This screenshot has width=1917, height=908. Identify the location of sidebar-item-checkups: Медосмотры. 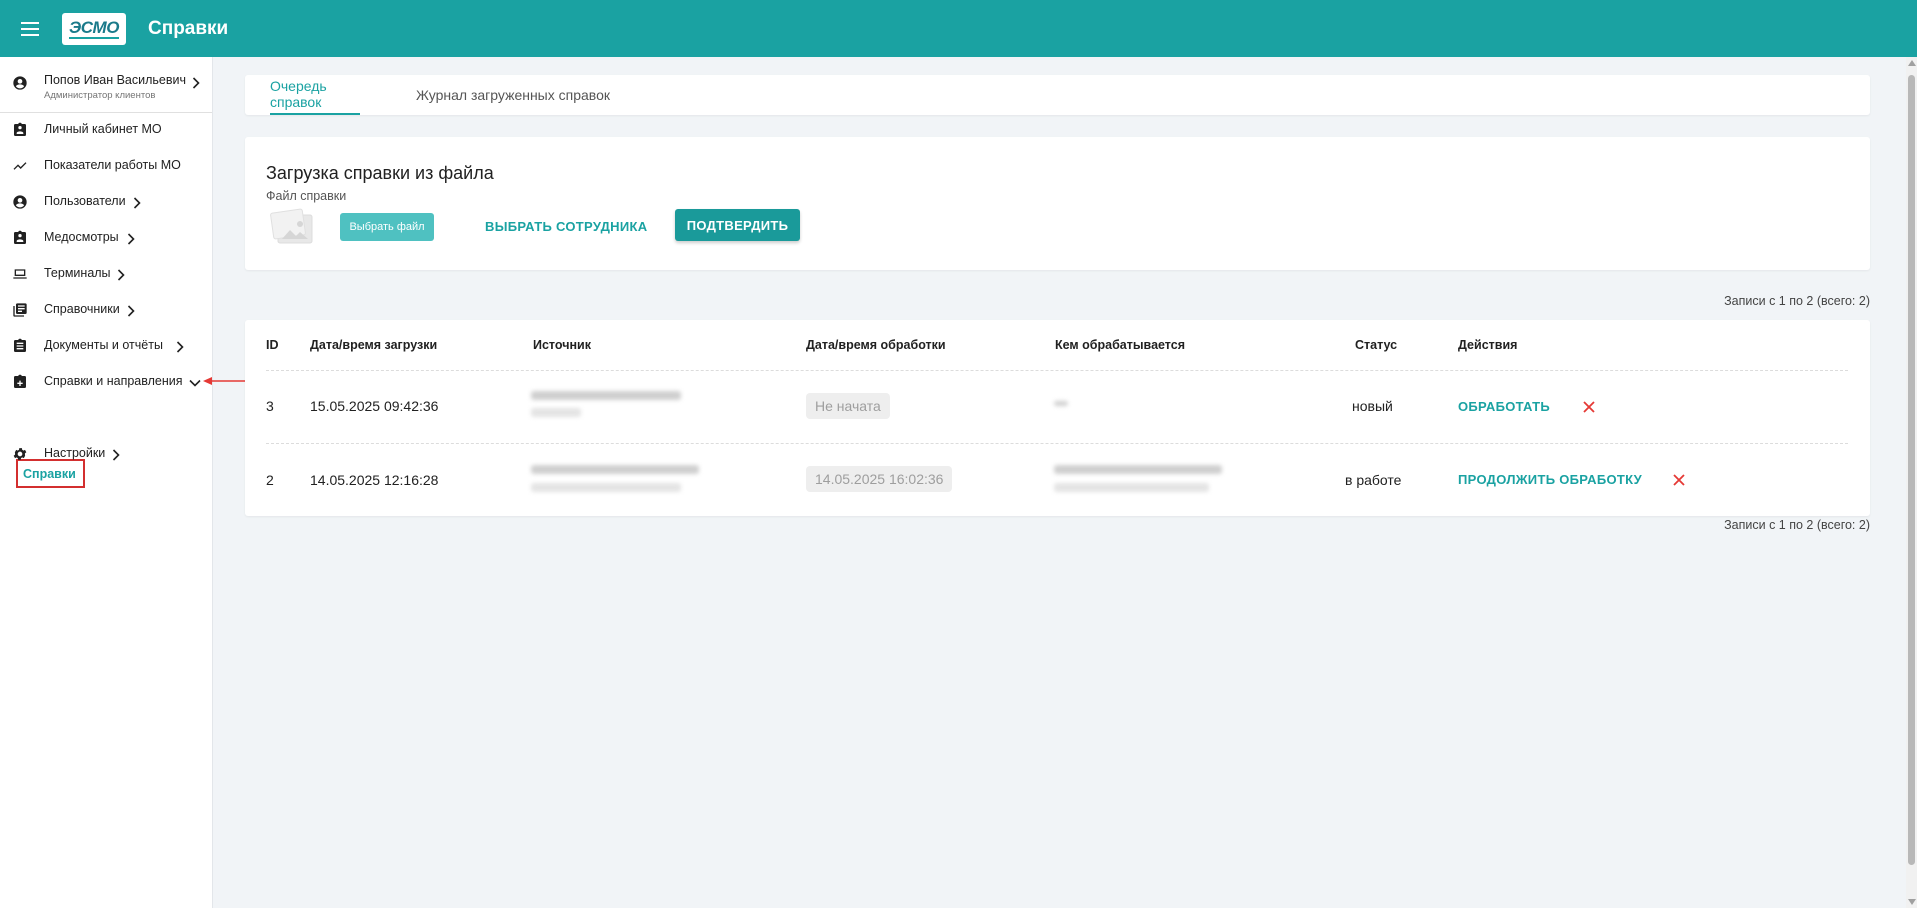
(106, 237).